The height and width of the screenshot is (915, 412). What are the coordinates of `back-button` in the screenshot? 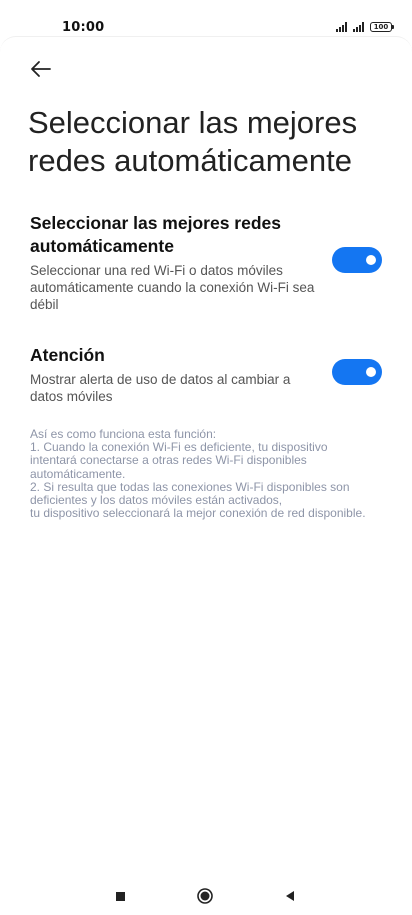 It's located at (41, 69).